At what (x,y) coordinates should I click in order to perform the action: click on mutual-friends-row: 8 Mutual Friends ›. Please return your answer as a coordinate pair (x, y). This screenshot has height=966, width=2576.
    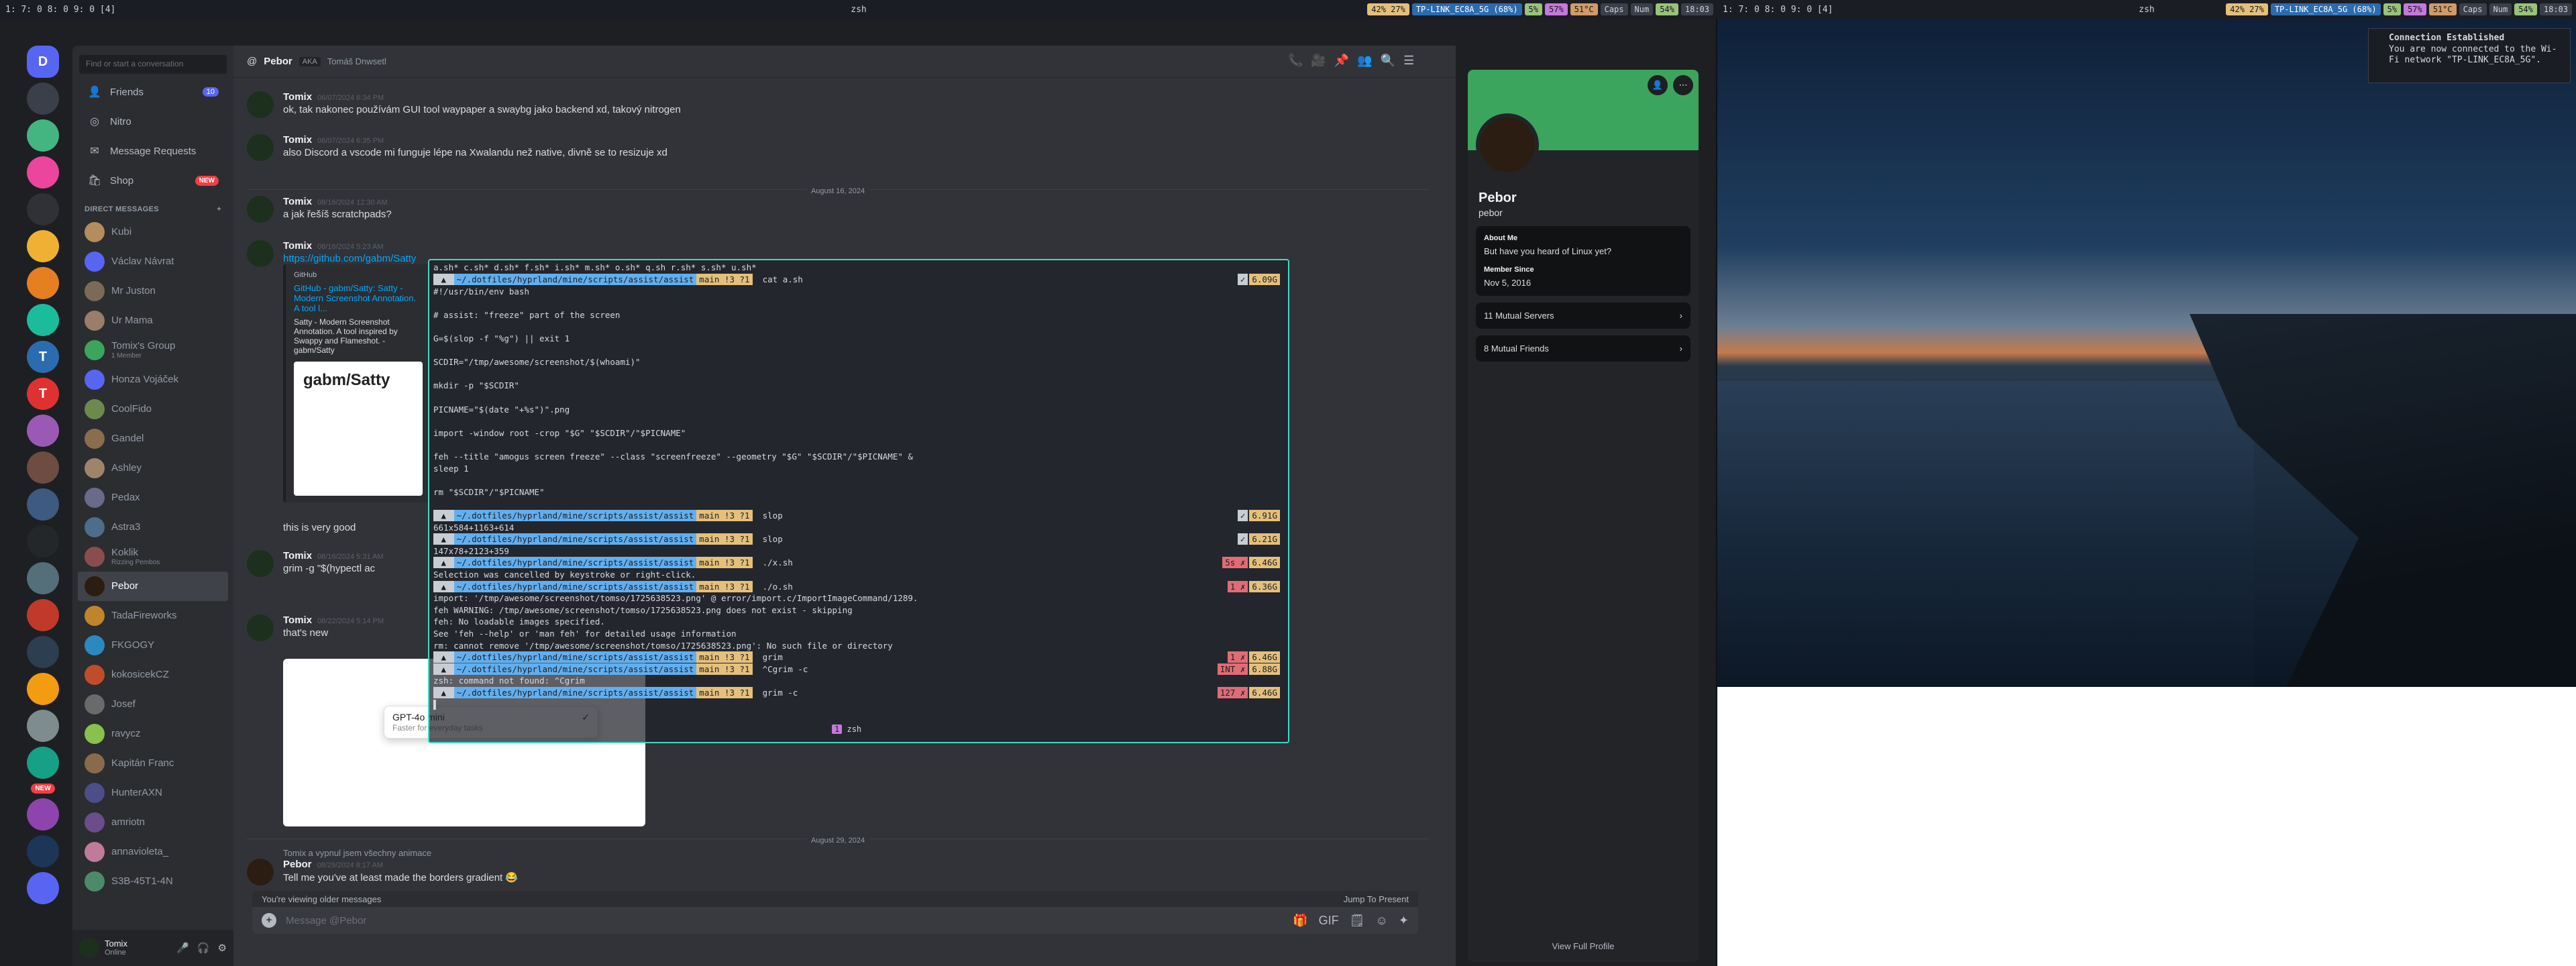
    Looking at the image, I should click on (1583, 348).